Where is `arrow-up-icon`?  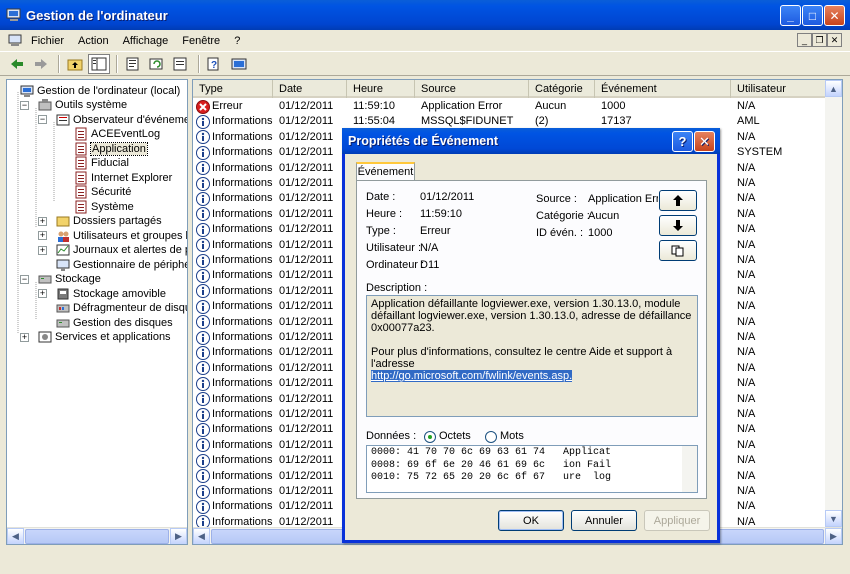
arrow-up-icon is located at coordinates (678, 200).